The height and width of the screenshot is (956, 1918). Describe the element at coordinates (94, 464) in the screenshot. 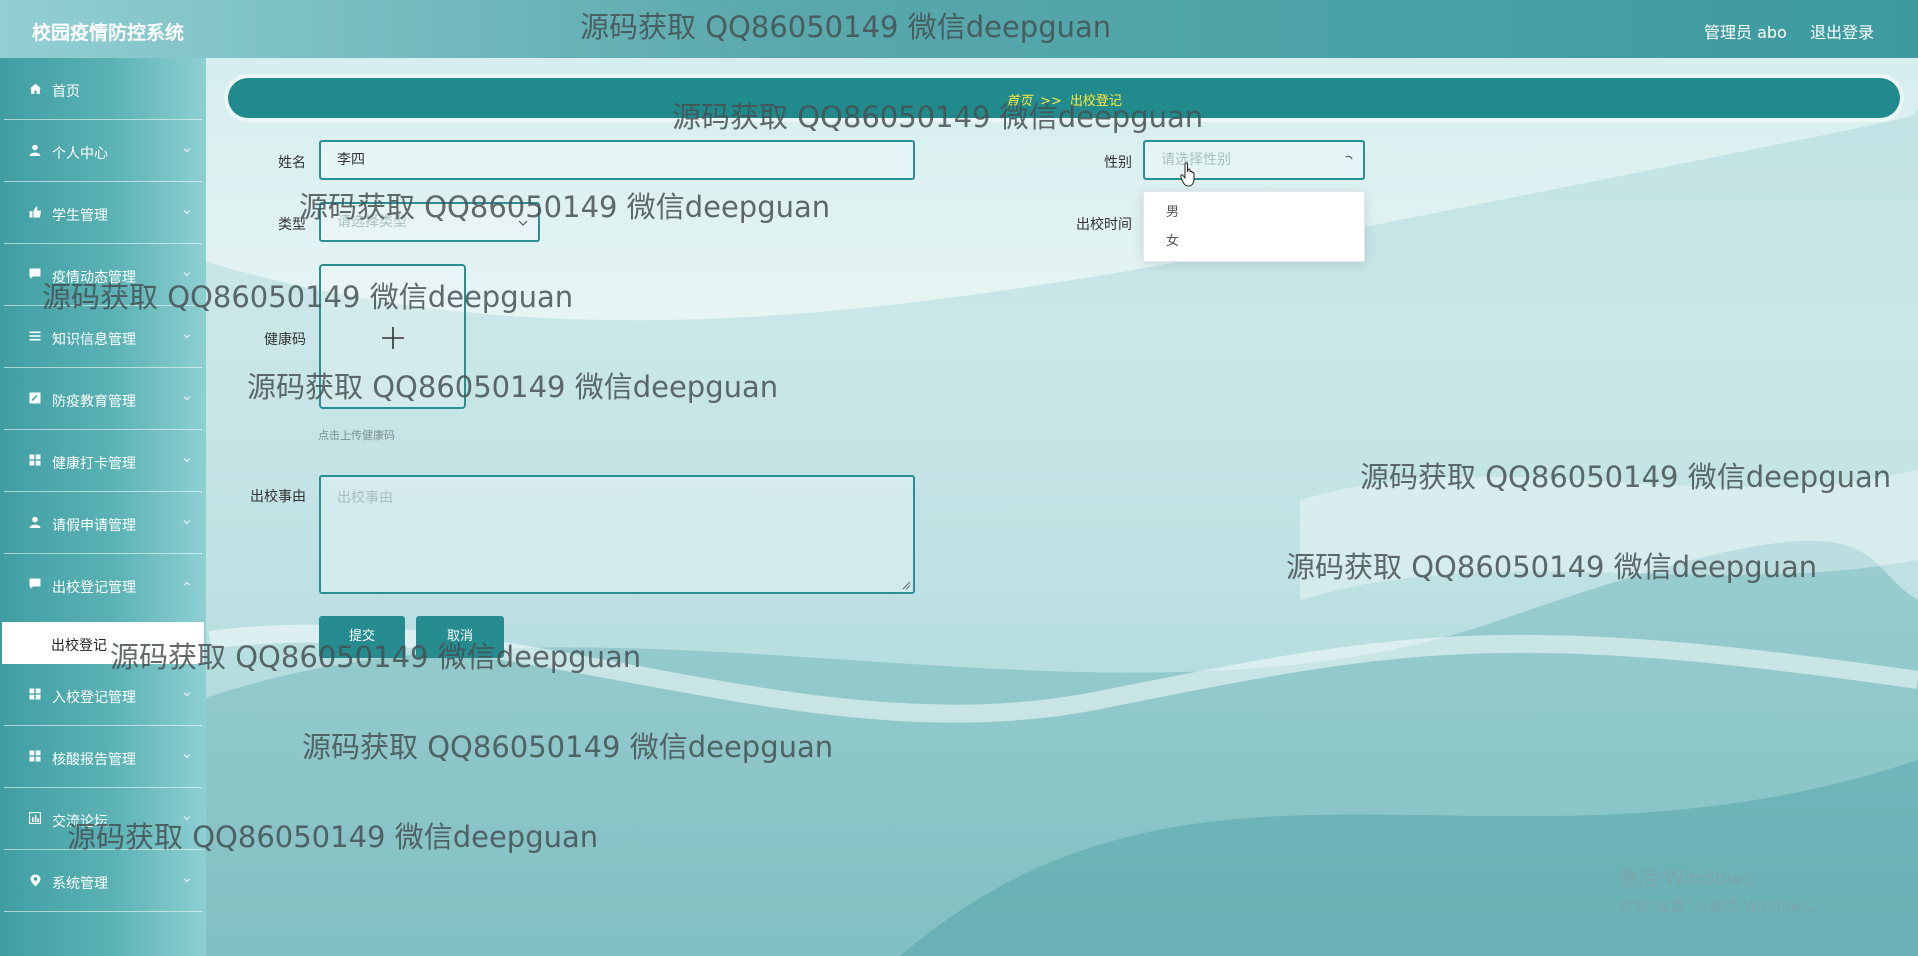

I see `sidebar-item-label: 健康打卡管理` at that location.